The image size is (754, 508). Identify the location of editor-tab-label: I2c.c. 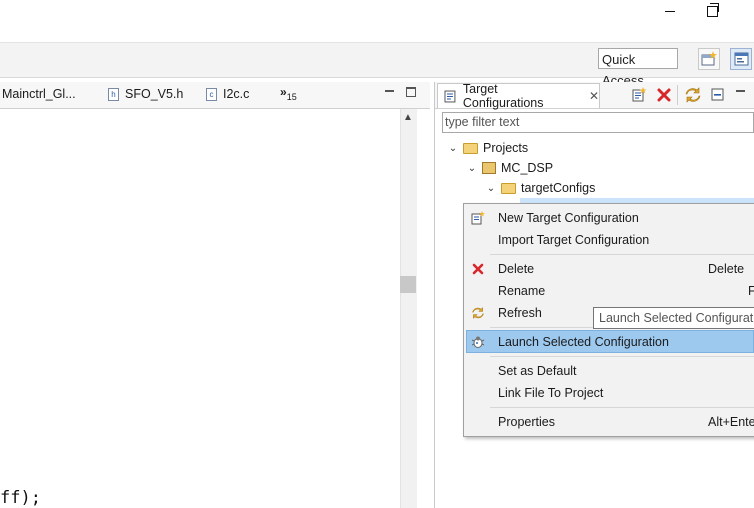
(236, 94).